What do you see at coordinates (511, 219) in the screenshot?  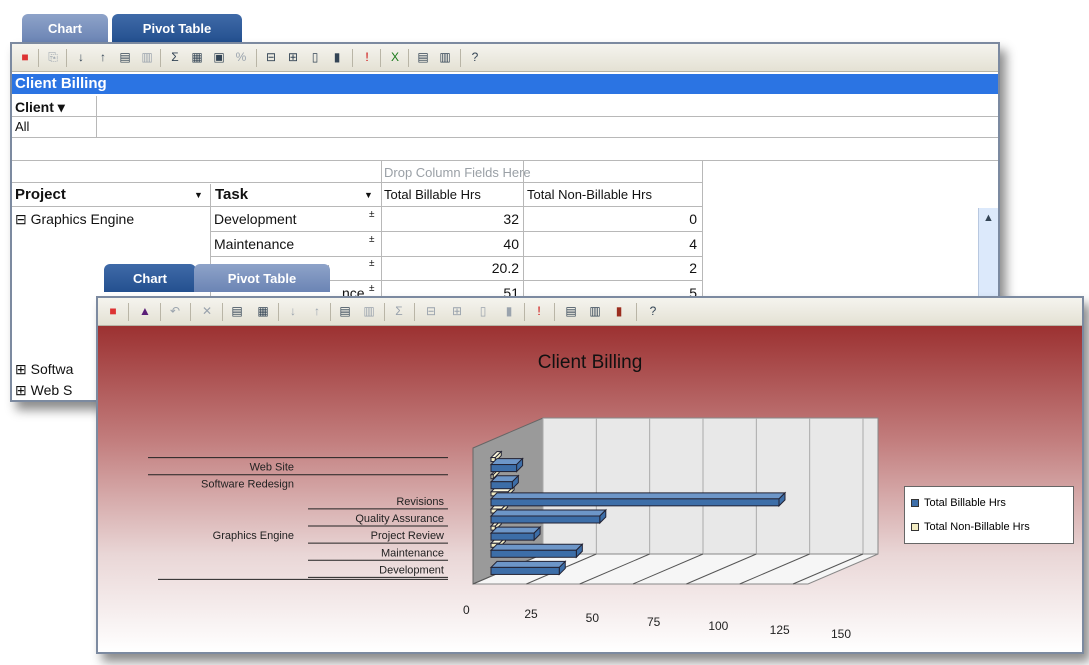 I see `billable-cell: 32` at bounding box center [511, 219].